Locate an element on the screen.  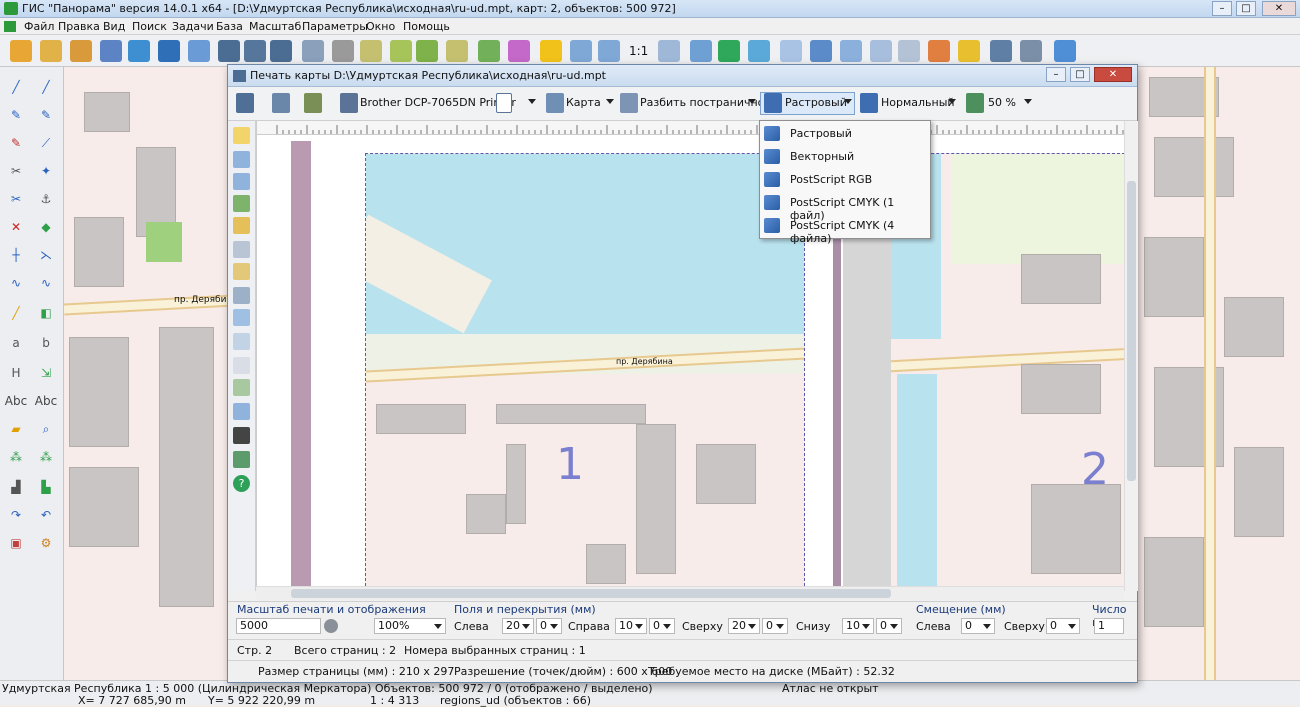
node-add-icon: ┼ is located at coordinates (16, 255).